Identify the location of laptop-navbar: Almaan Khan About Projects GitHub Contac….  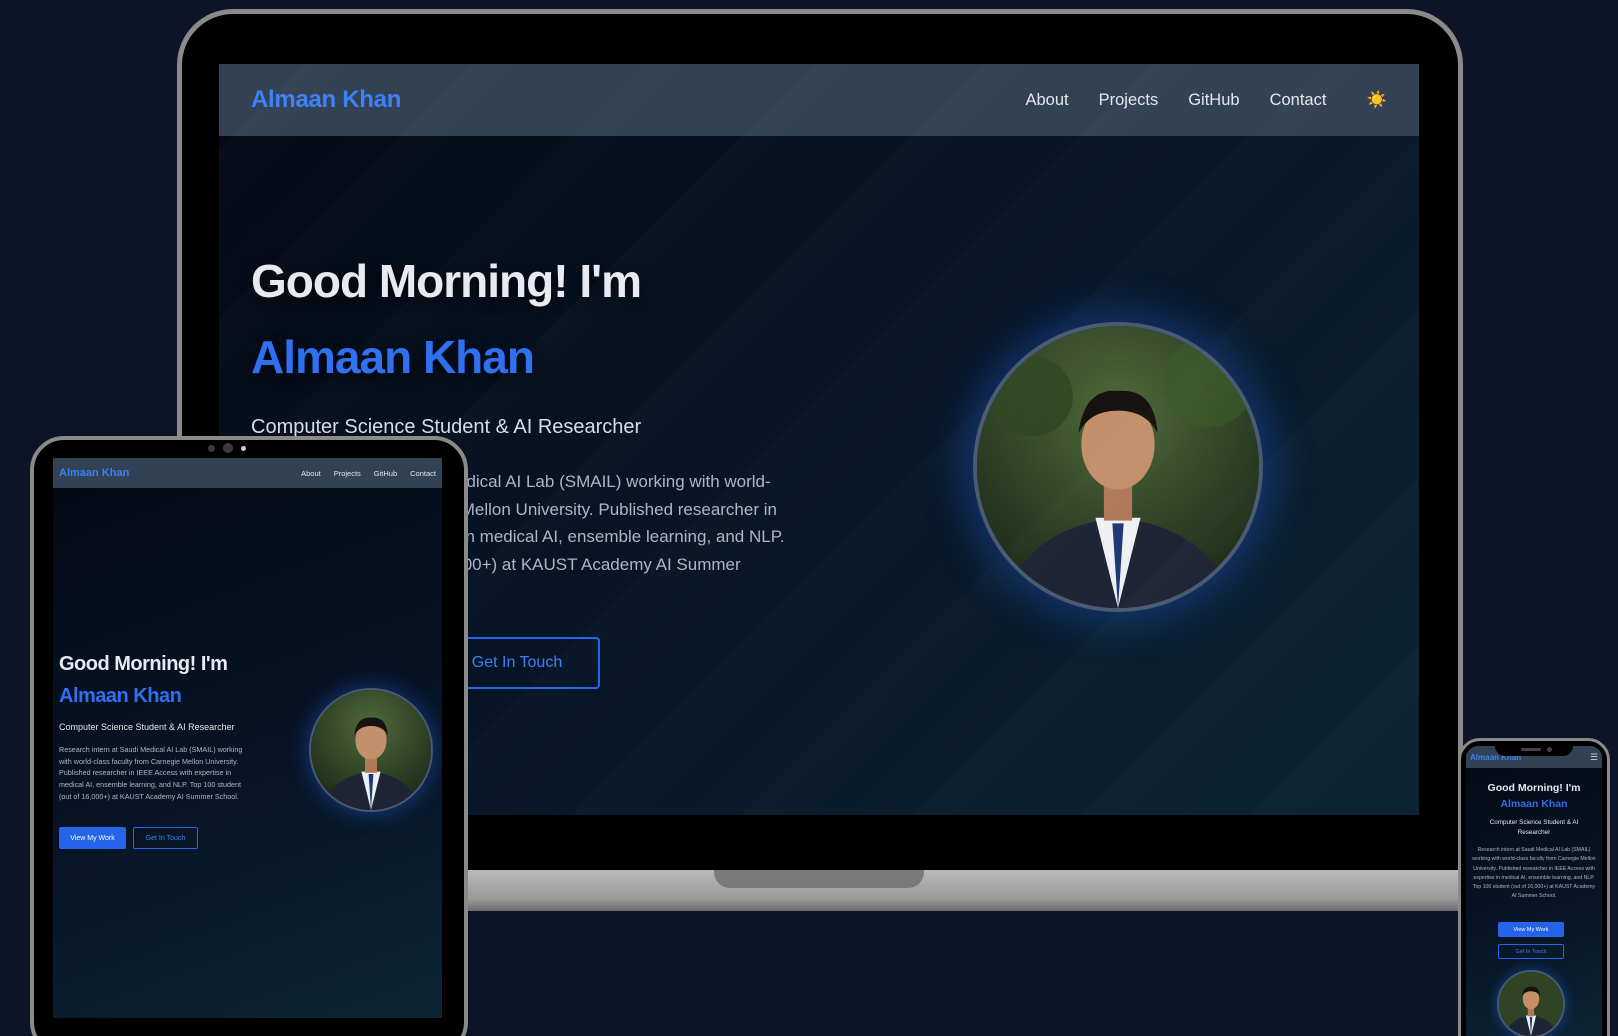
(819, 100).